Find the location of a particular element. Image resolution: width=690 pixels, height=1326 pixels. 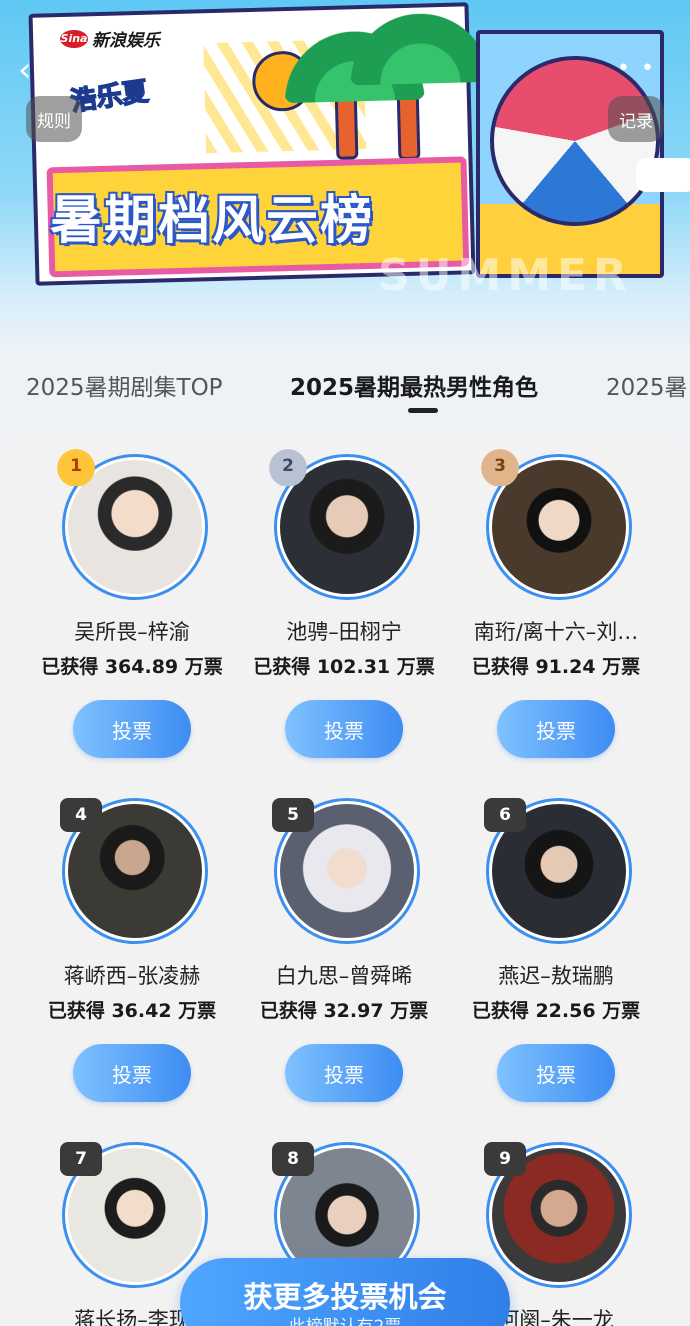

rank-badge: 4 is located at coordinates (81, 815).